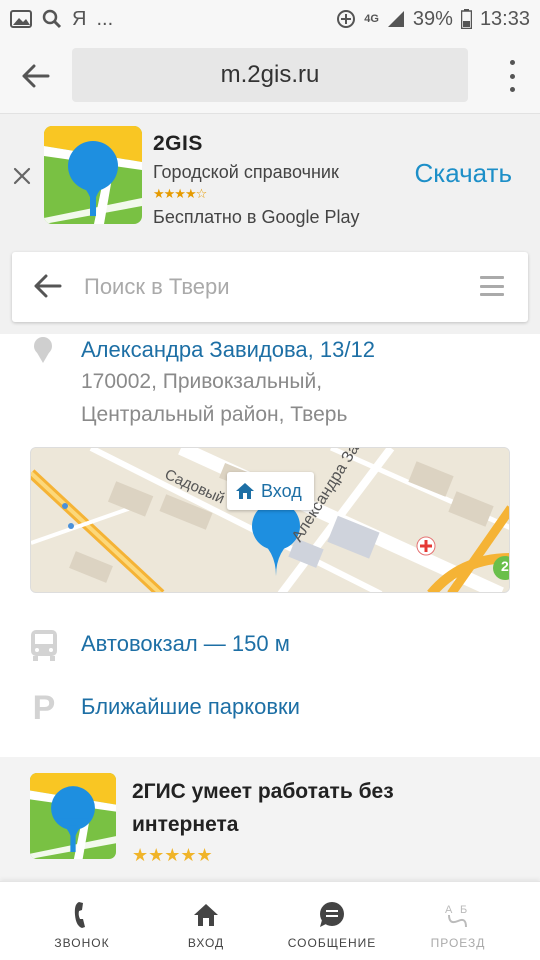  Describe the element at coordinates (228, 350) in the screenshot. I see `address-link: Александра Завидова, 13/12` at that location.